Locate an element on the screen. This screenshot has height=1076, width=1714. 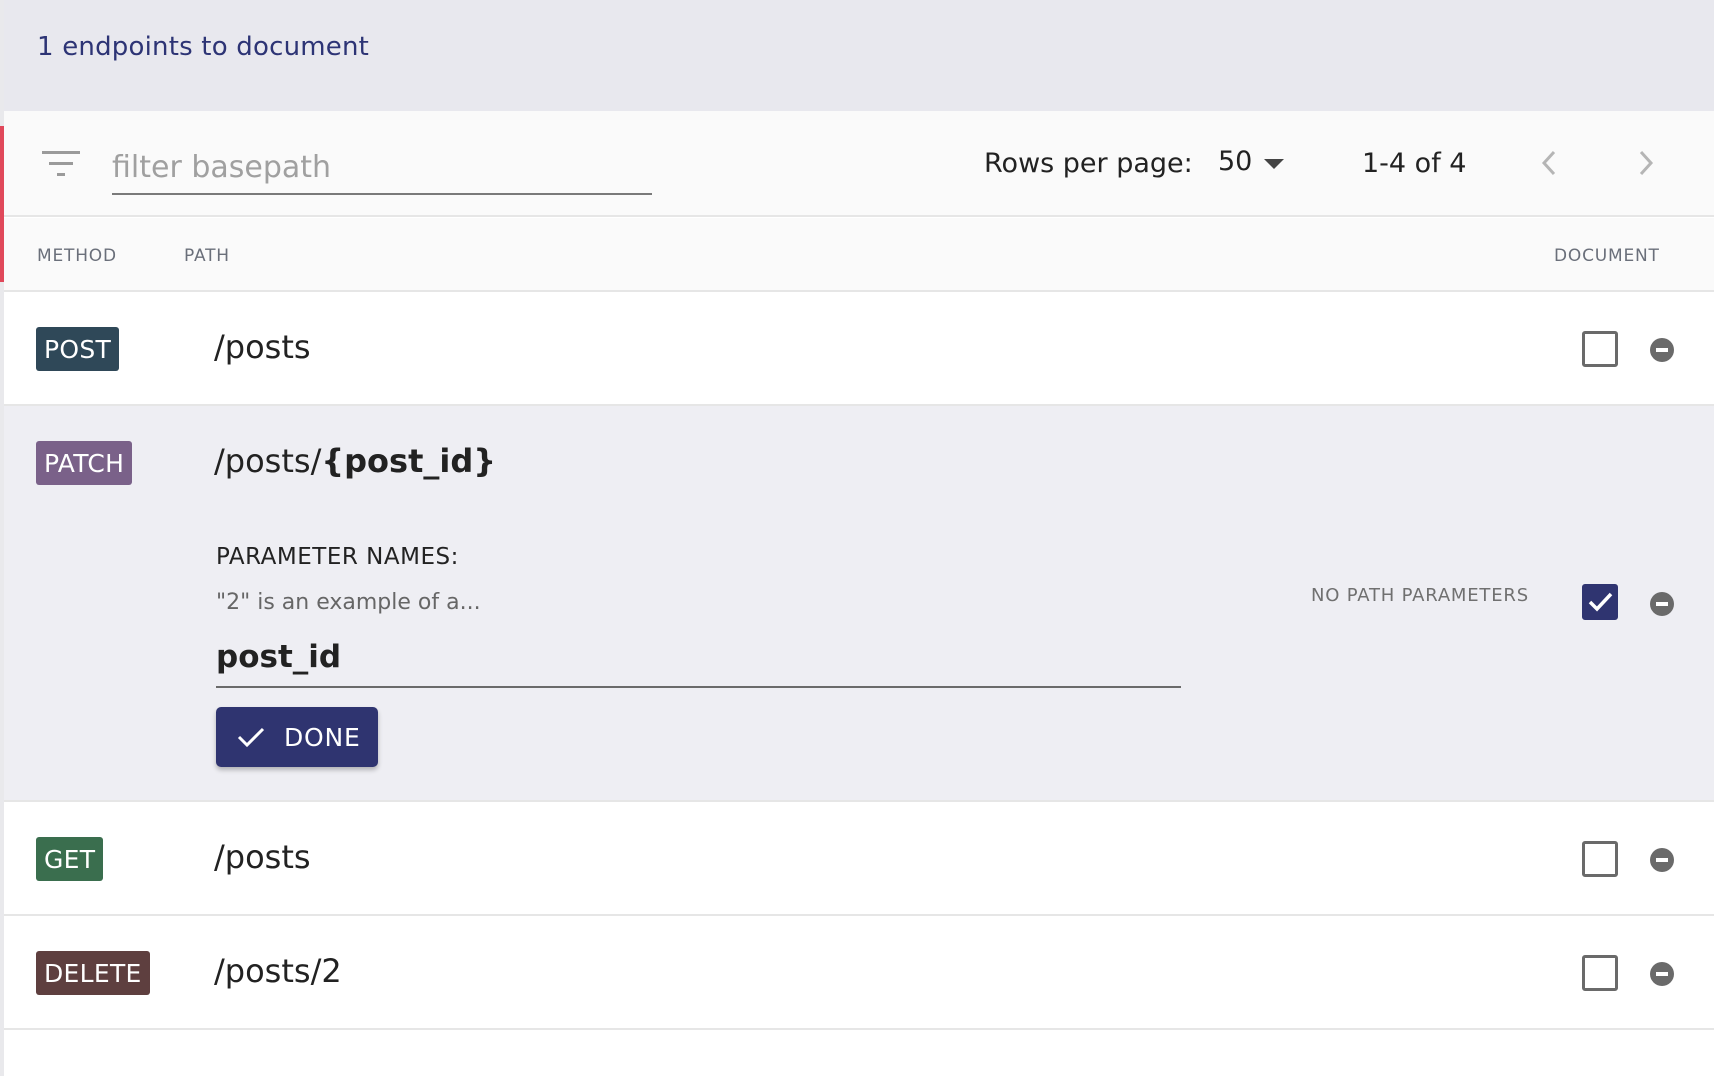
filter-field is located at coordinates (382, 167).